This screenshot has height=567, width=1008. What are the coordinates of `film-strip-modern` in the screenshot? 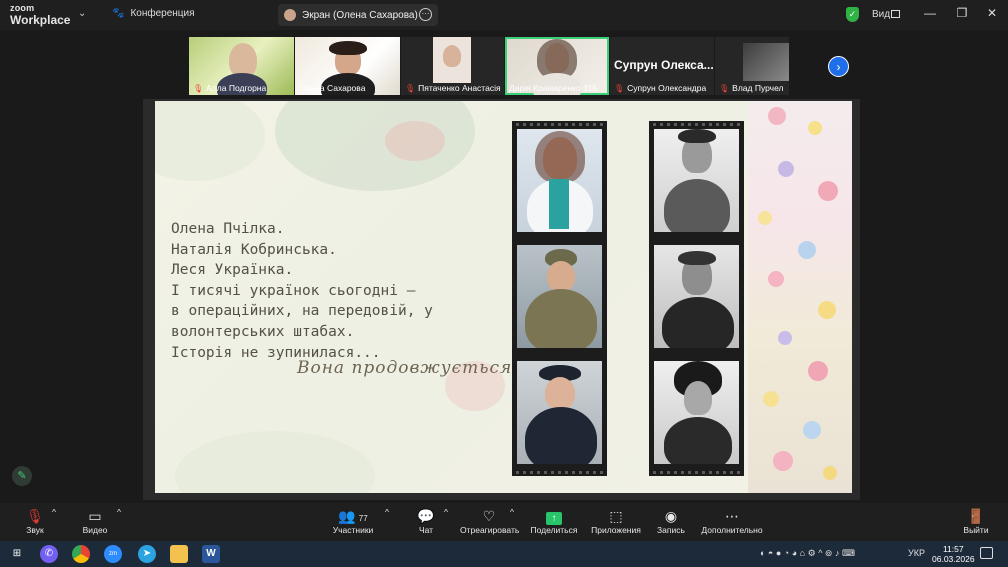 It's located at (559, 298).